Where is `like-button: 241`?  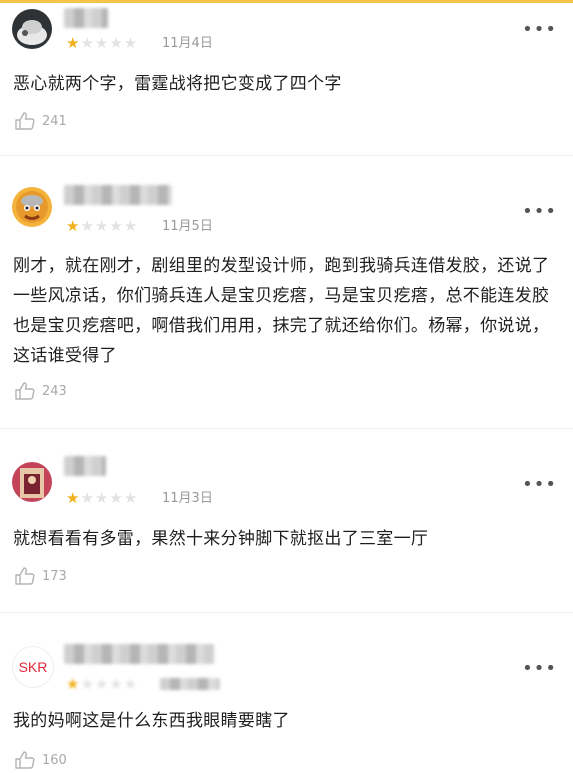 like-button: 241 is located at coordinates (40, 121).